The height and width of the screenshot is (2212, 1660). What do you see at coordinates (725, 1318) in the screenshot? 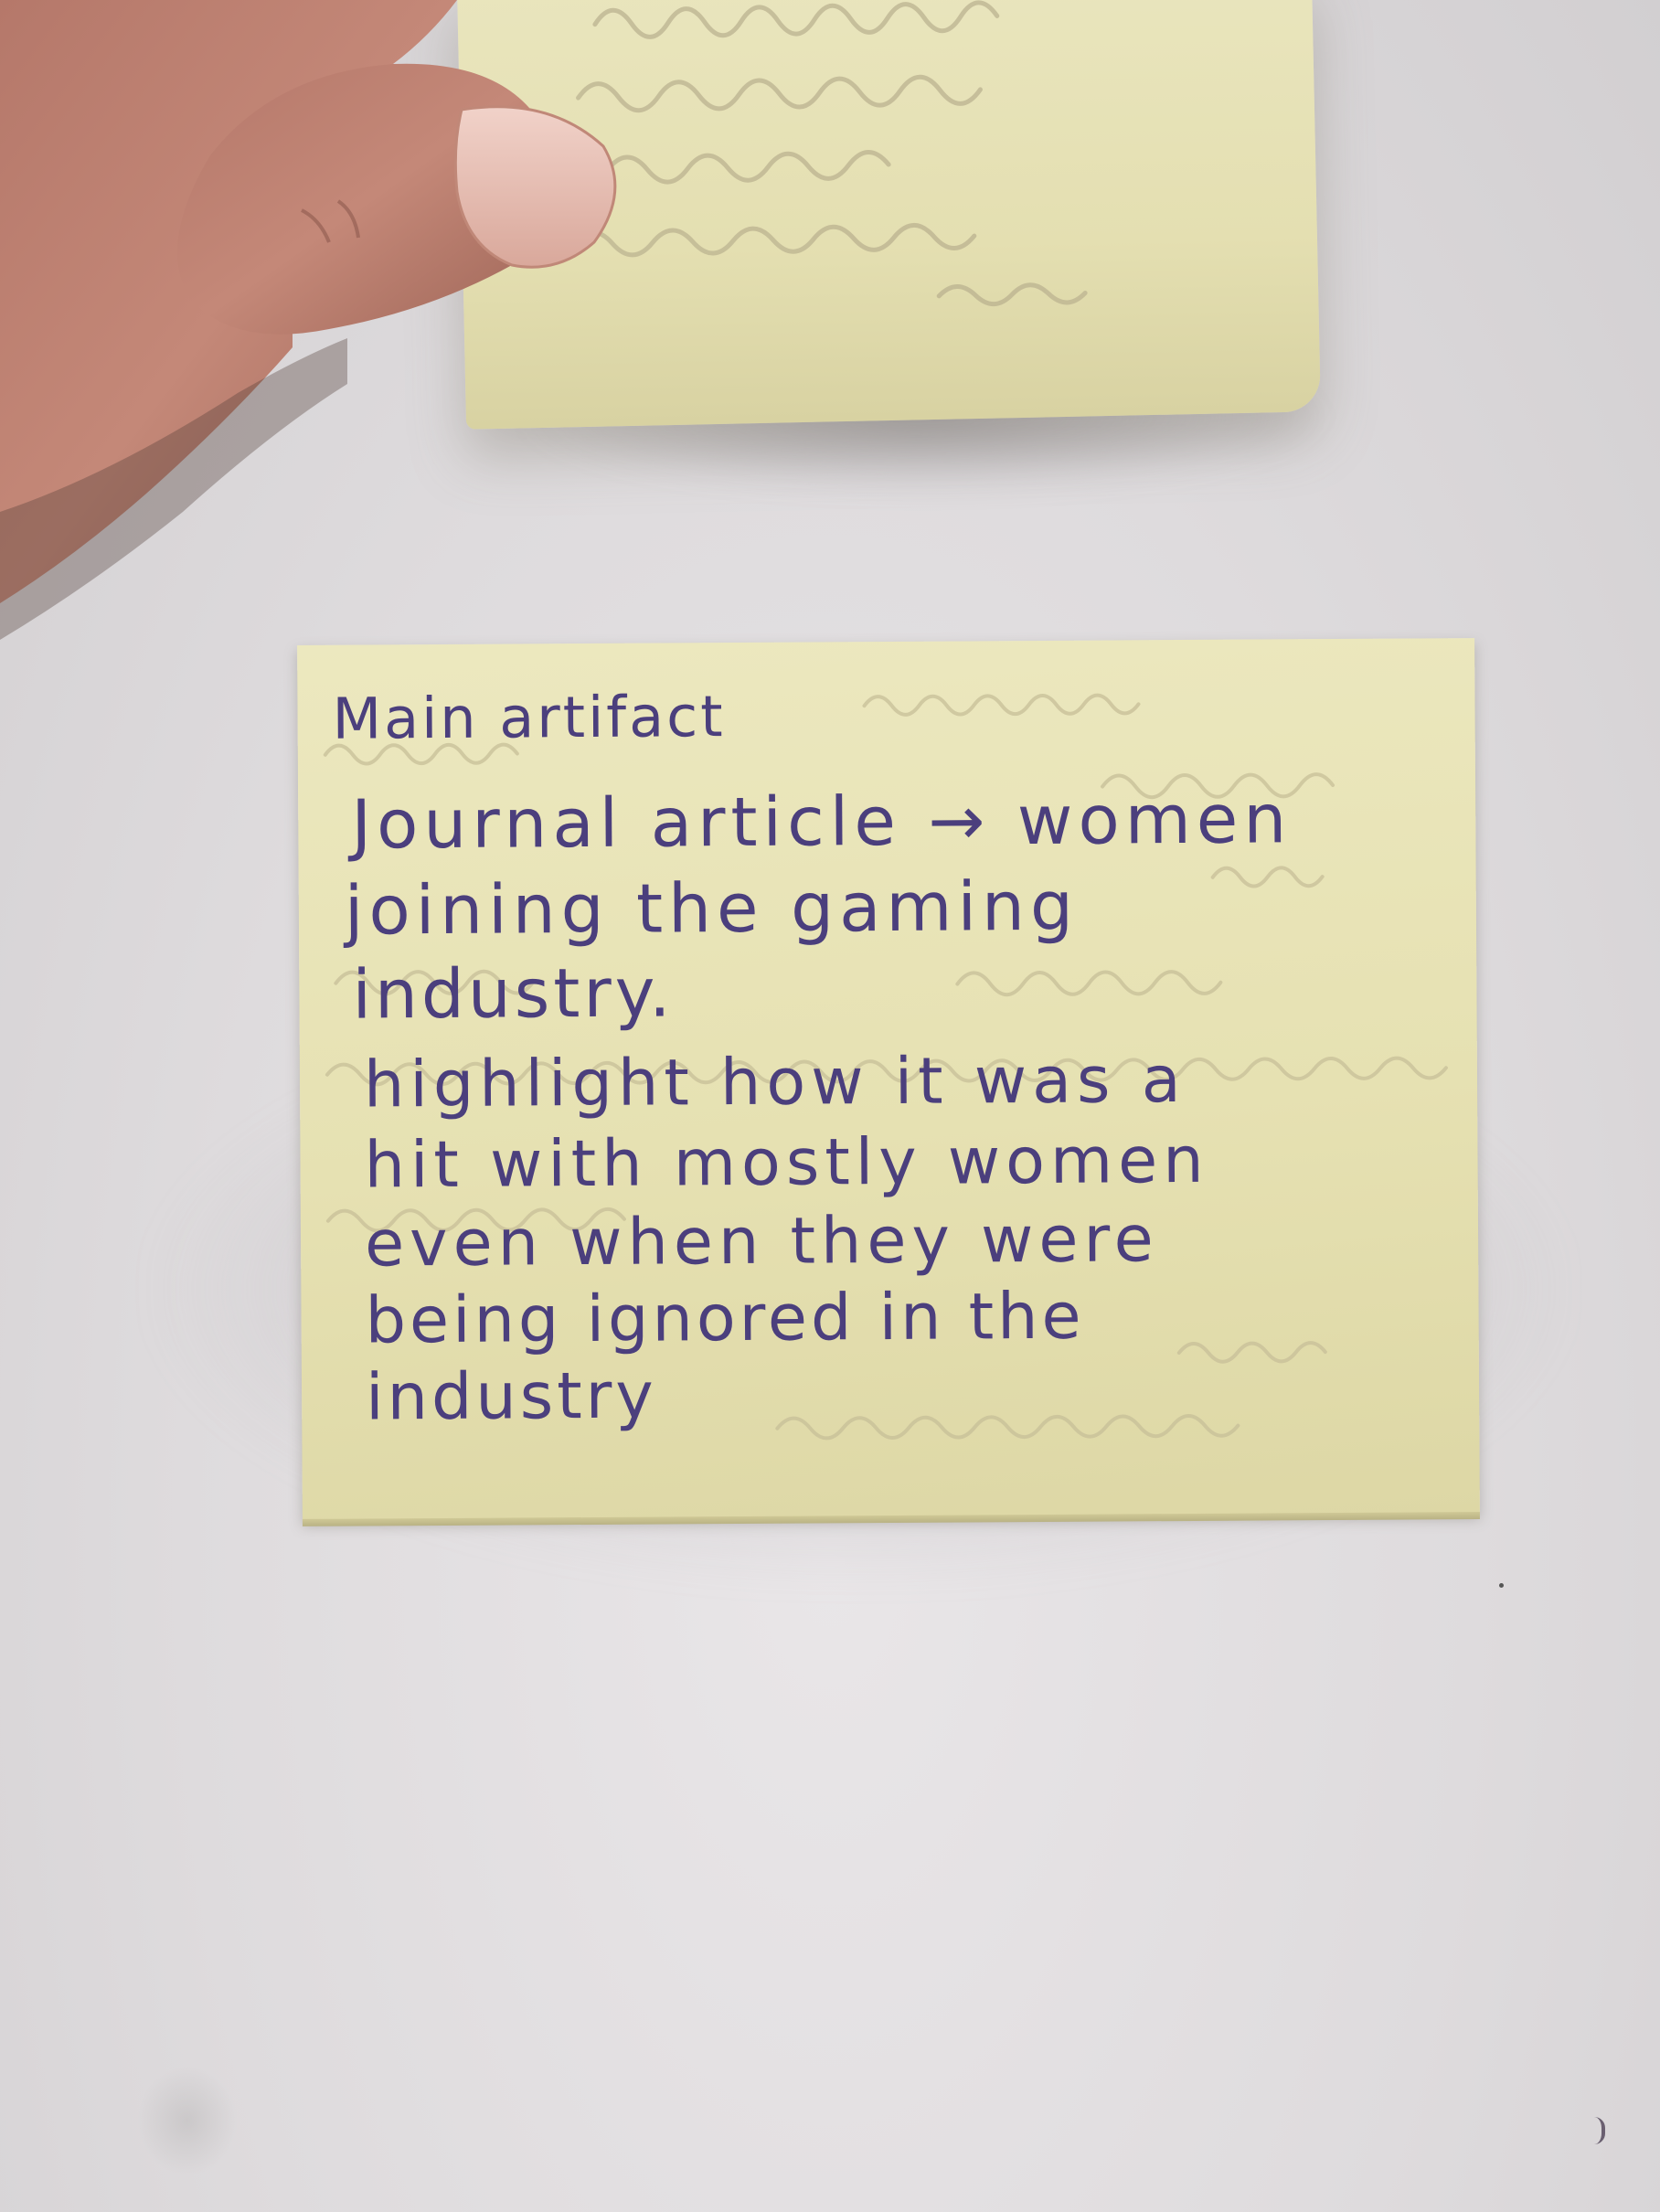
I see `note-line: being ignored in the` at bounding box center [725, 1318].